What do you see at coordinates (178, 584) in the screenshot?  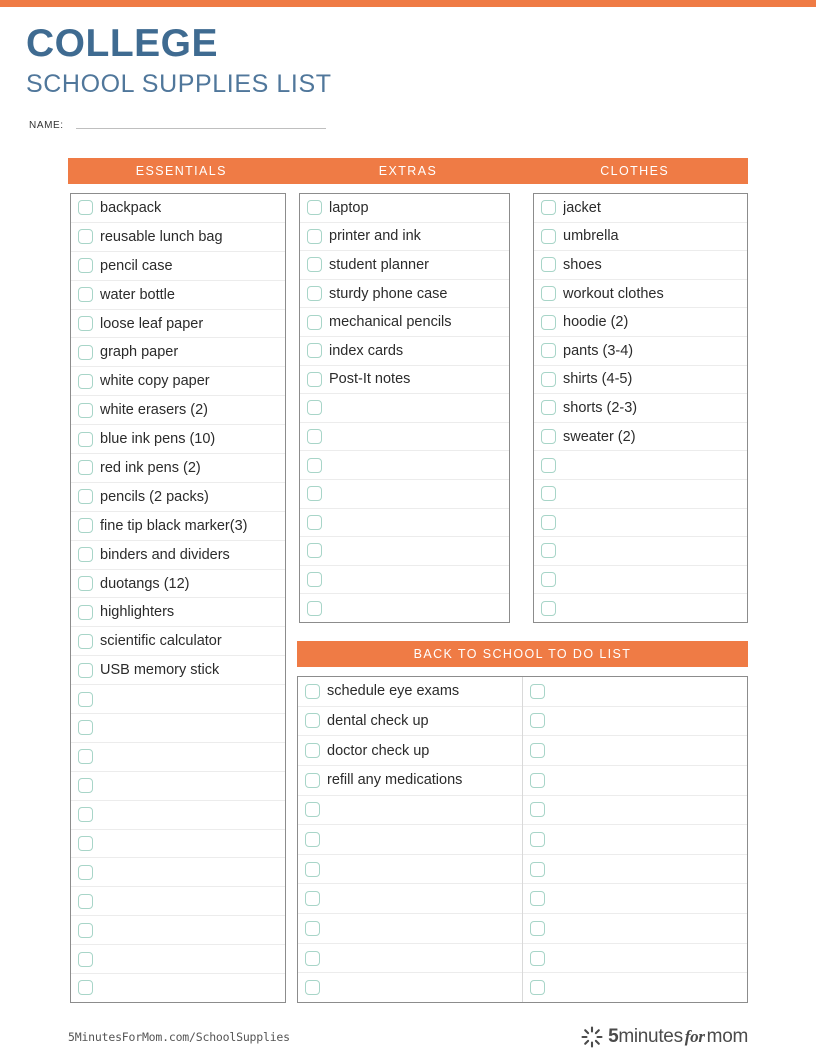 I see `checklist-row: duotangs (12)` at bounding box center [178, 584].